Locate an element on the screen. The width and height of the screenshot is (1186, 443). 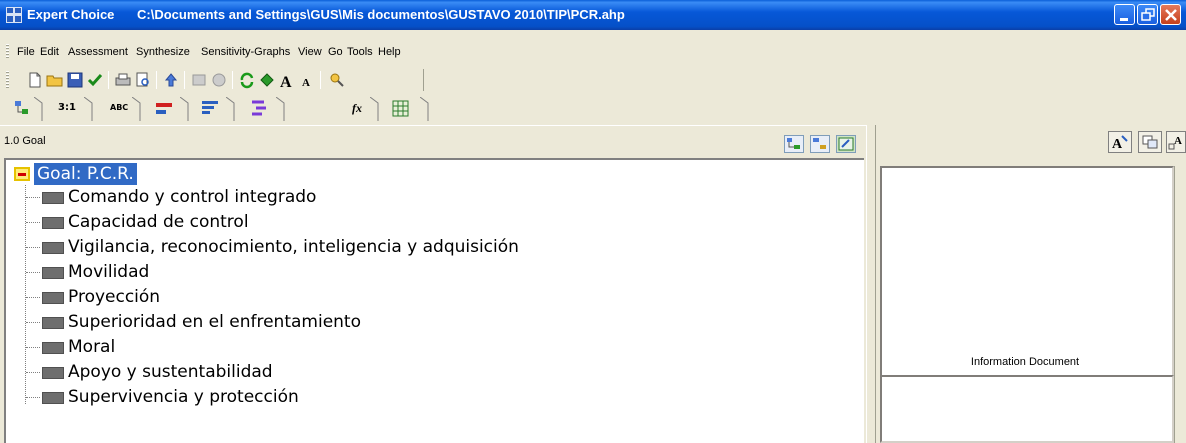
tab-formula: fx is located at coordinates (359, 109).